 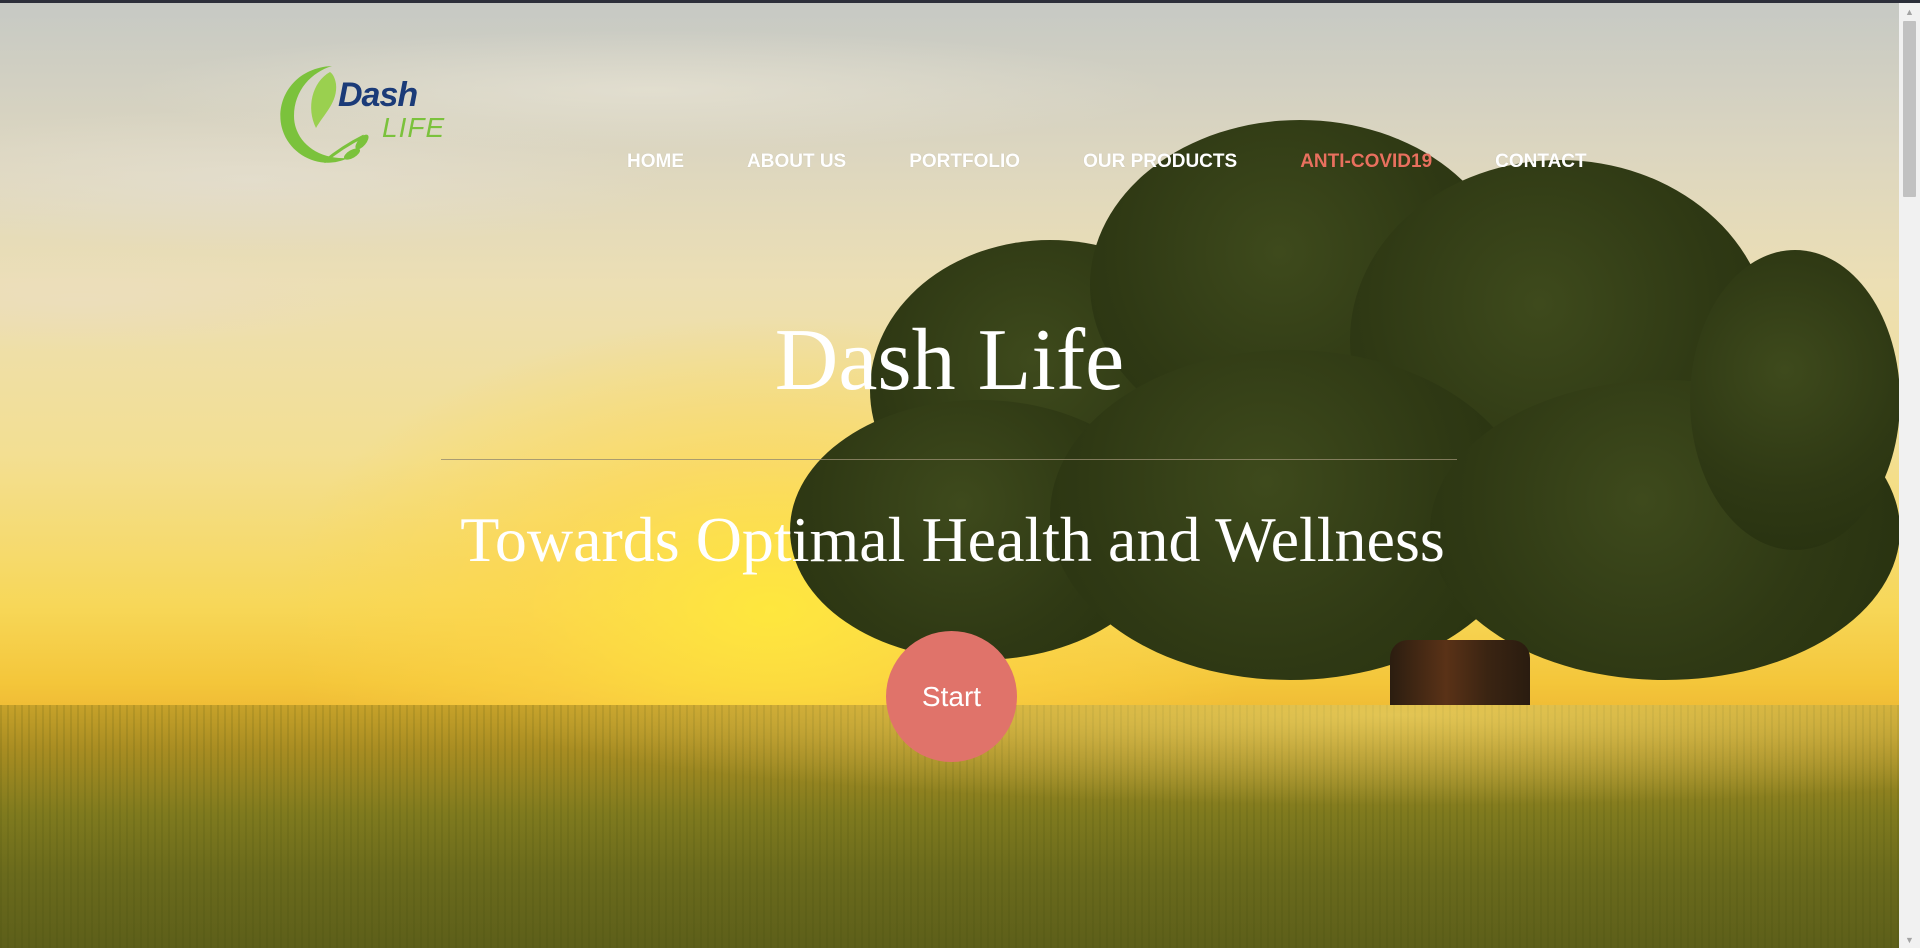 What do you see at coordinates (796, 162) in the screenshot?
I see `nav-about-us-link: ABOUT US` at bounding box center [796, 162].